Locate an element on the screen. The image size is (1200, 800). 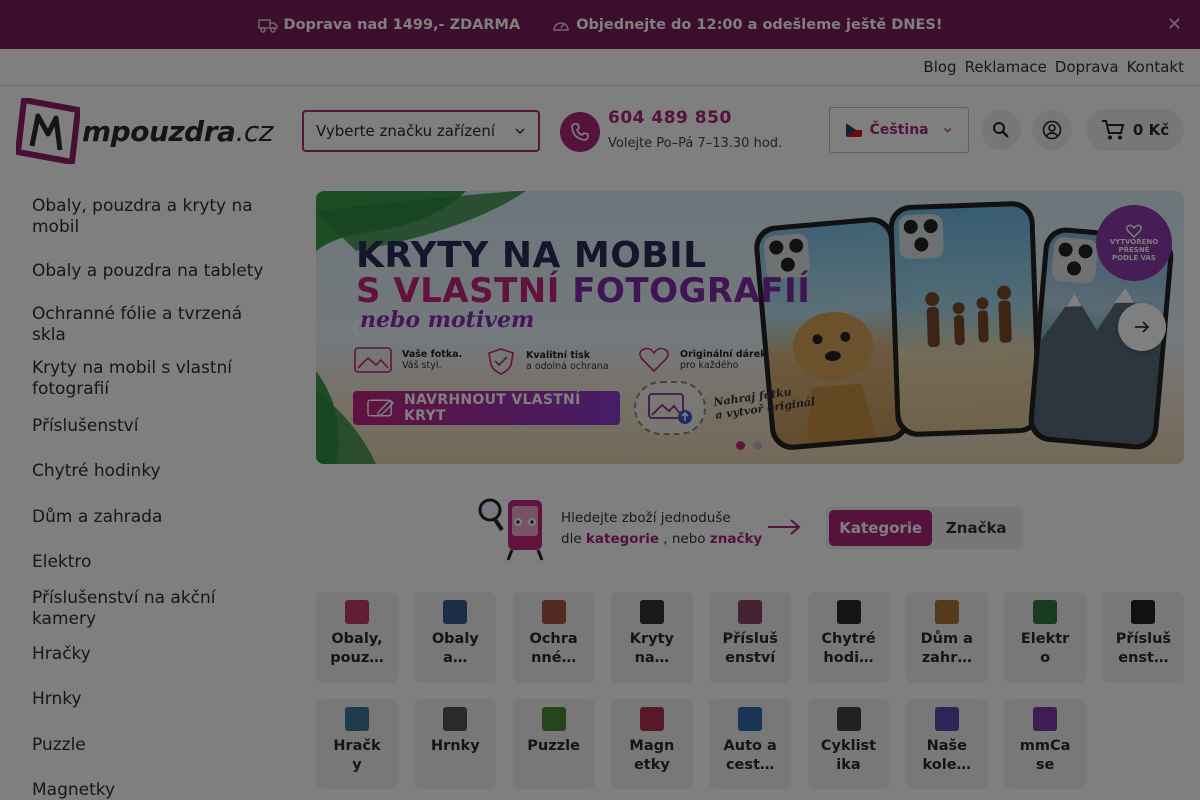
category-label-line1: Obaly, is located at coordinates (357, 639).